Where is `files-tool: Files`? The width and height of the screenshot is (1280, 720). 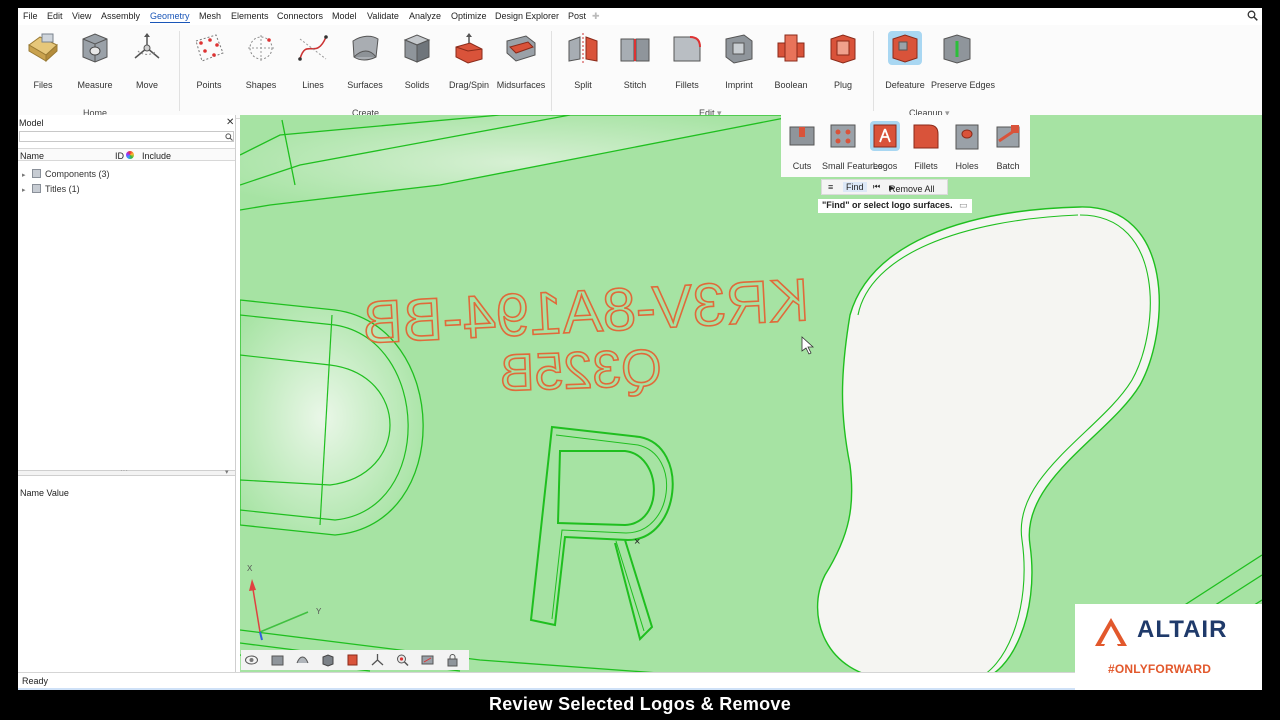
files-tool: Files is located at coordinates (43, 60).